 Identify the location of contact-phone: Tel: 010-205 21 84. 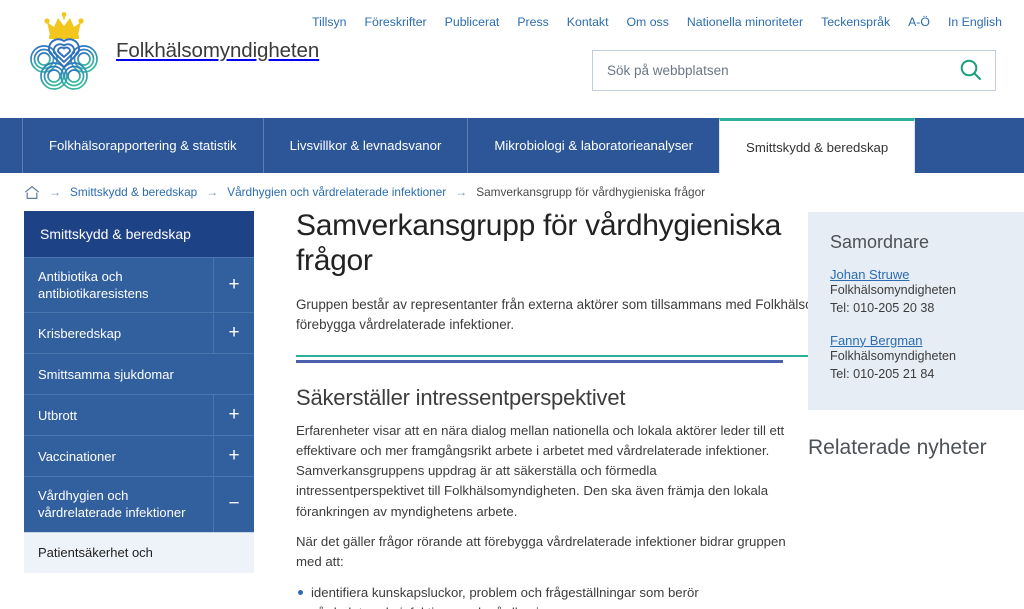
(882, 373).